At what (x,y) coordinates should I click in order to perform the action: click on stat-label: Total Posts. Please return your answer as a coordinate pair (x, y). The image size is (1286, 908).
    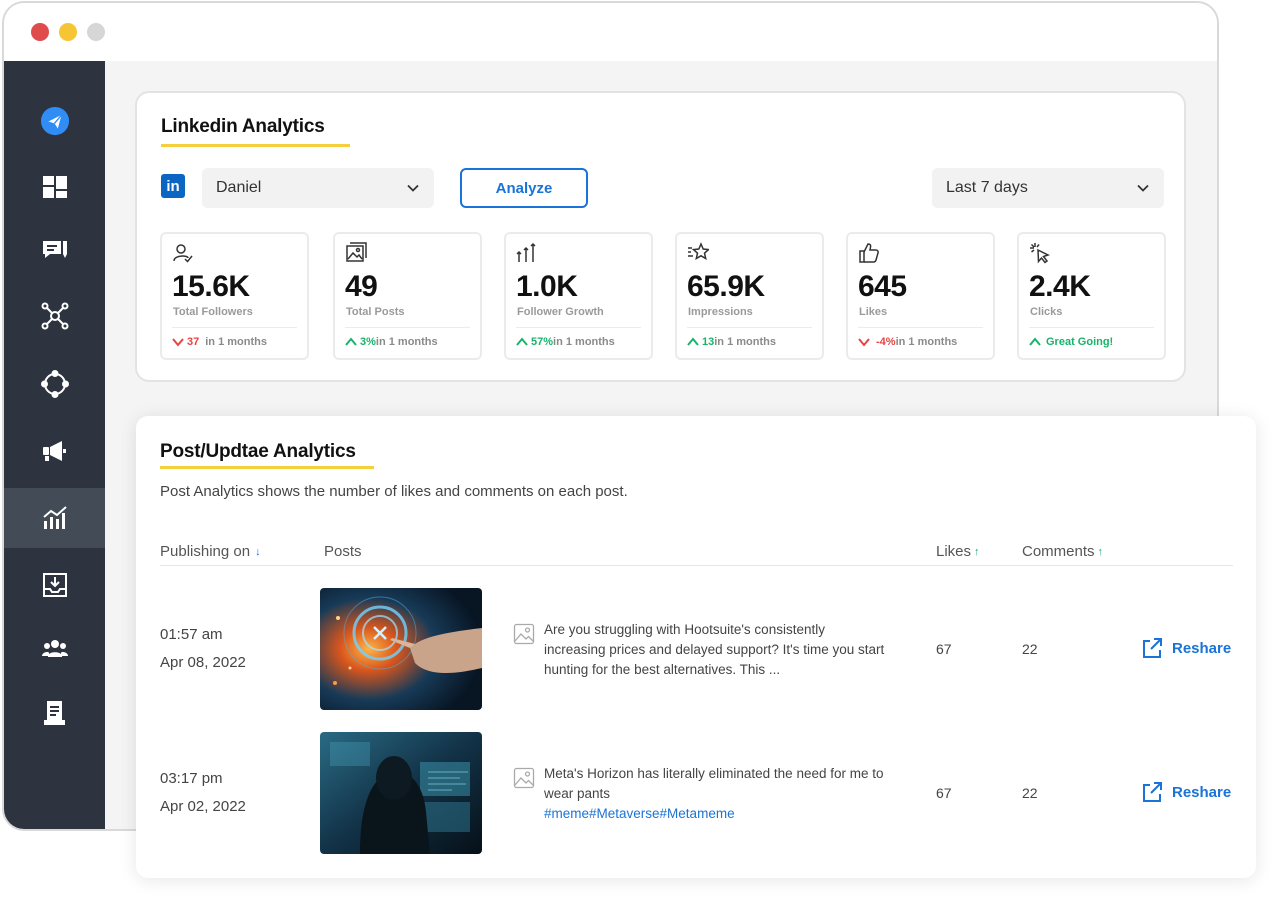
    Looking at the image, I should click on (375, 312).